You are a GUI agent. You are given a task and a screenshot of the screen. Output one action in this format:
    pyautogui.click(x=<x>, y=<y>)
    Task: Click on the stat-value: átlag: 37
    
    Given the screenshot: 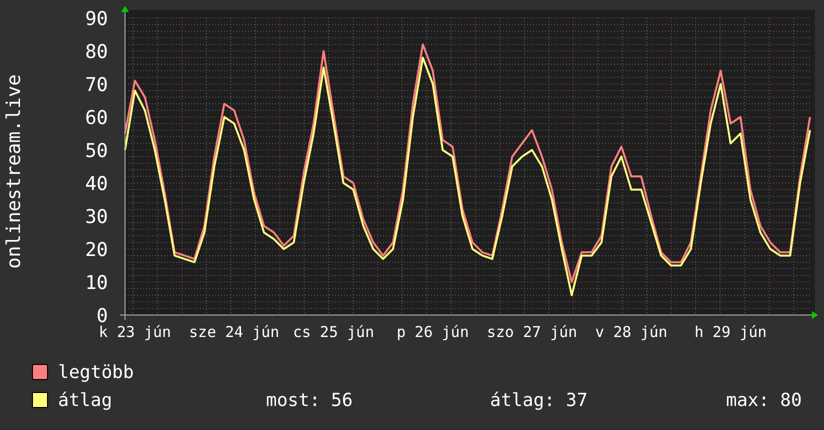 What is the action you would take?
    pyautogui.click(x=539, y=400)
    